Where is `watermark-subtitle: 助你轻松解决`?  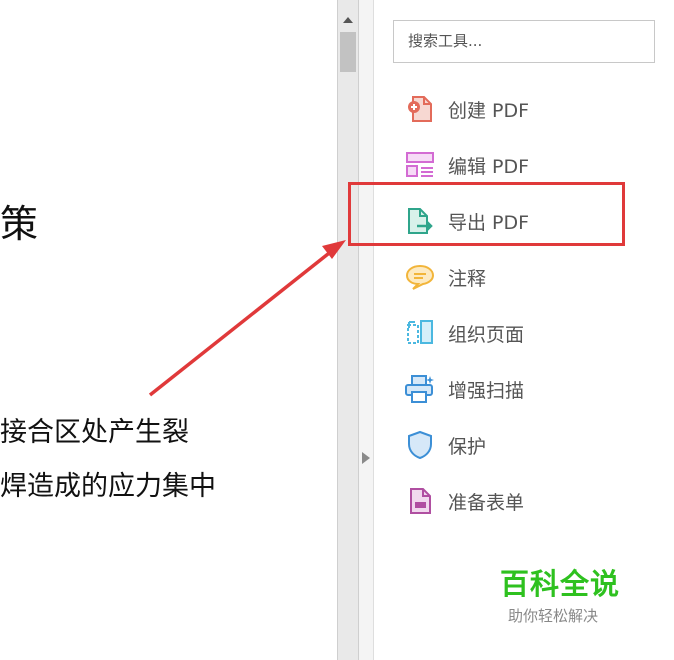 watermark-subtitle: 助你轻松解决 is located at coordinates (553, 616).